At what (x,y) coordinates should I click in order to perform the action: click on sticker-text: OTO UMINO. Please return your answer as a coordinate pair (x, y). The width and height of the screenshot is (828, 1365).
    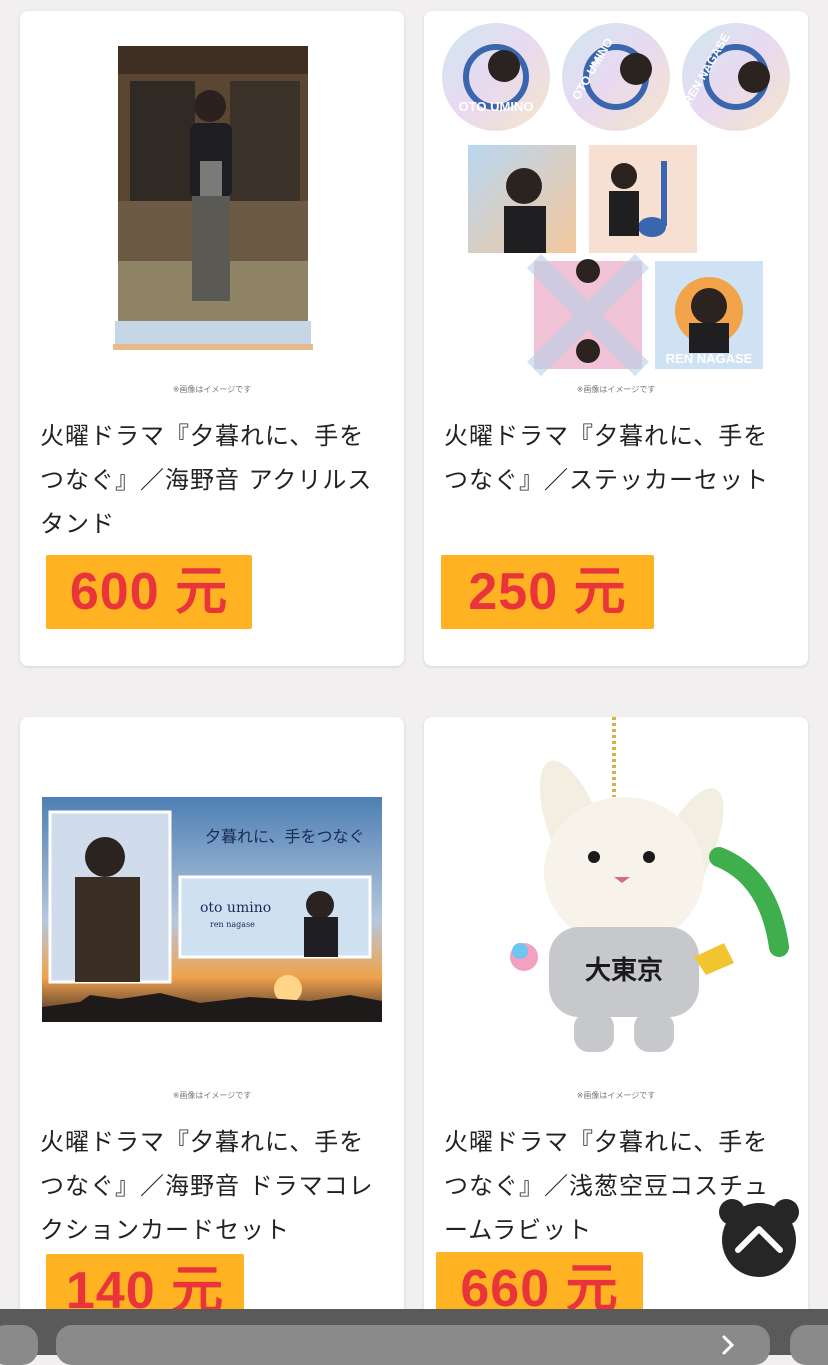
    Looking at the image, I should click on (496, 106).